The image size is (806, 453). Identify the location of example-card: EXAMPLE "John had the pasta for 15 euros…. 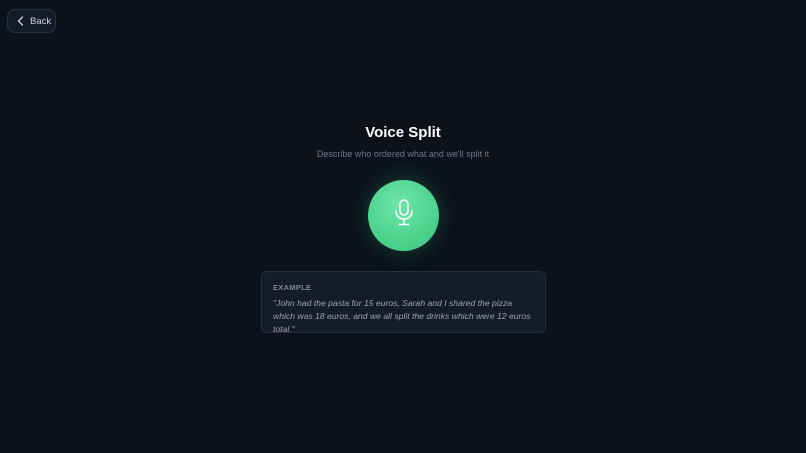
(403, 302).